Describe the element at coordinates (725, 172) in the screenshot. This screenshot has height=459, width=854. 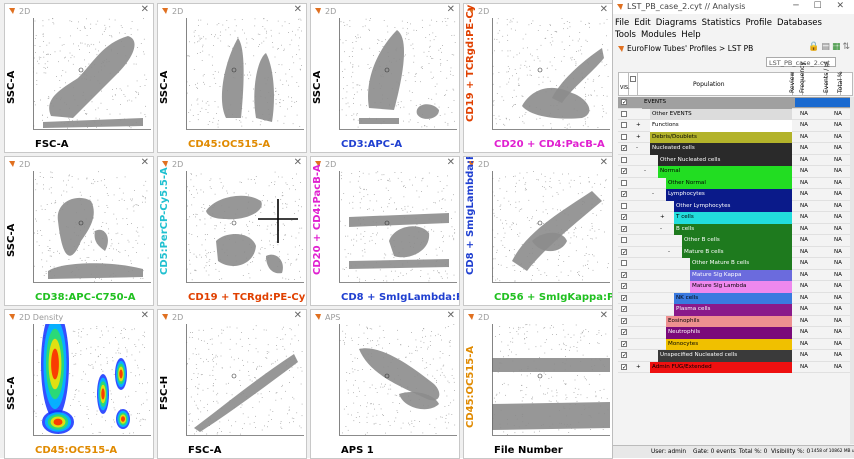
I see `population-label: Normal` at that location.